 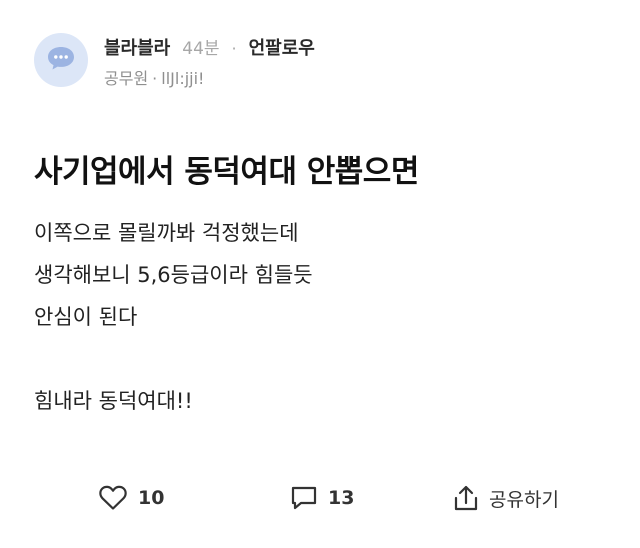 What do you see at coordinates (183, 78) in the screenshot?
I see `author-nickname: llJl:jji!` at bounding box center [183, 78].